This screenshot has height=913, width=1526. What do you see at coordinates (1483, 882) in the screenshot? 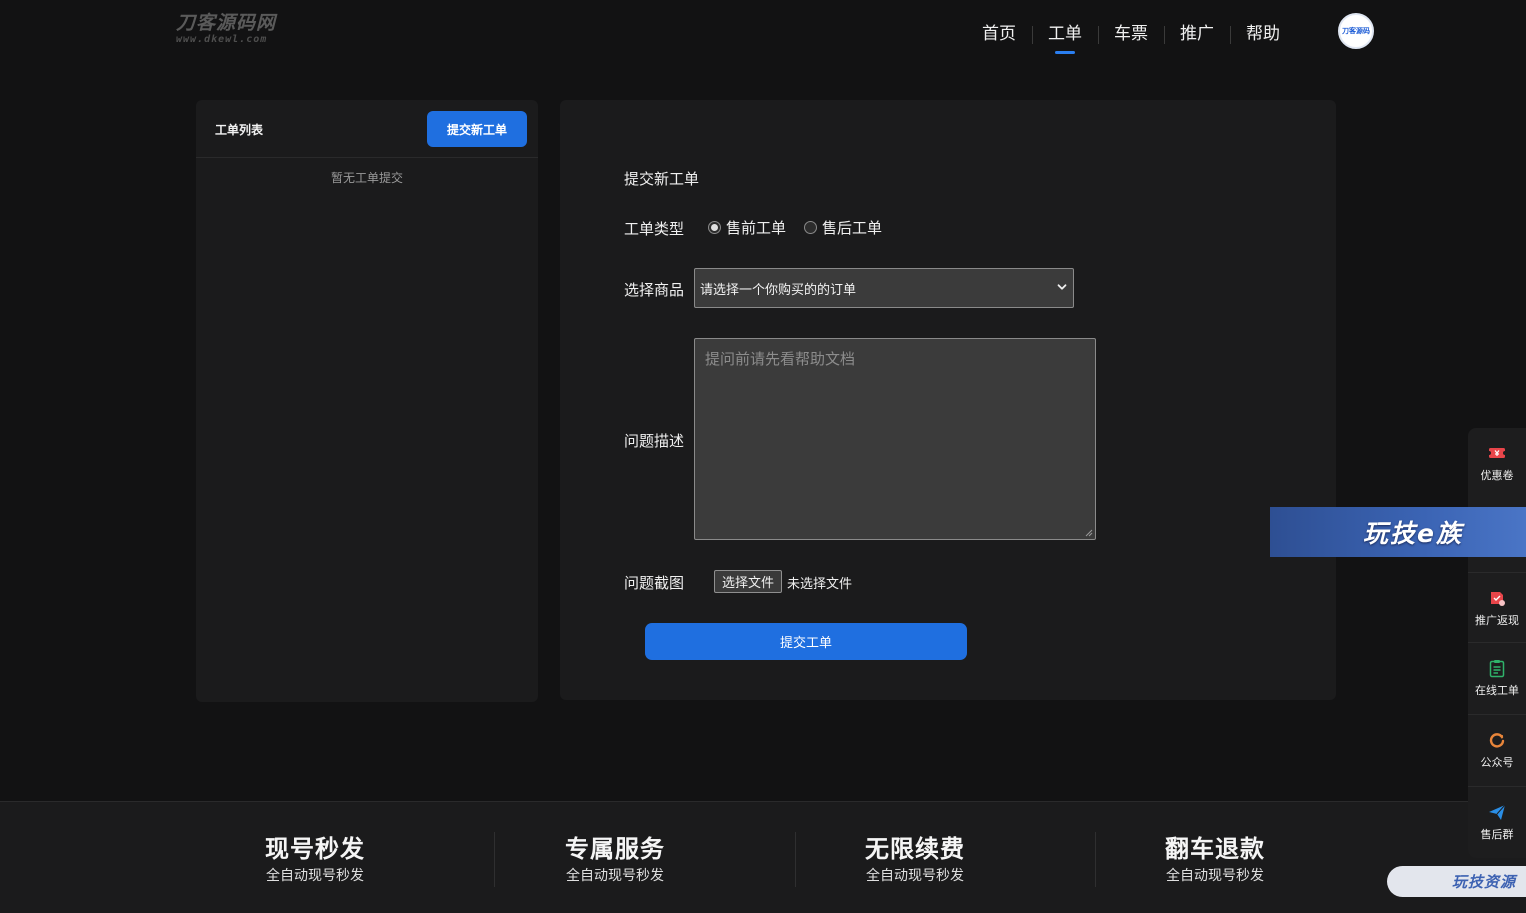
I see `bottom-watermark-text: 玩技资源` at bounding box center [1483, 882].